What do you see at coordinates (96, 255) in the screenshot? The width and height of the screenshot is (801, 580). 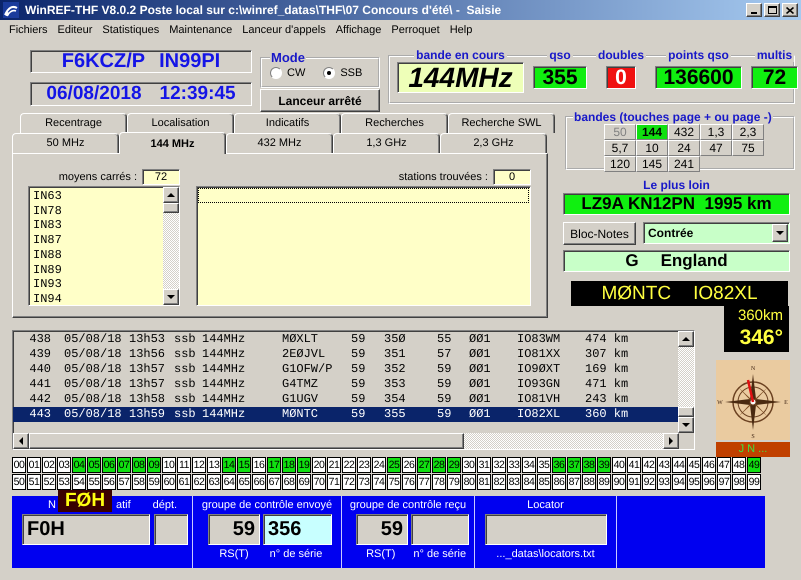 I see `list-item: IN88` at bounding box center [96, 255].